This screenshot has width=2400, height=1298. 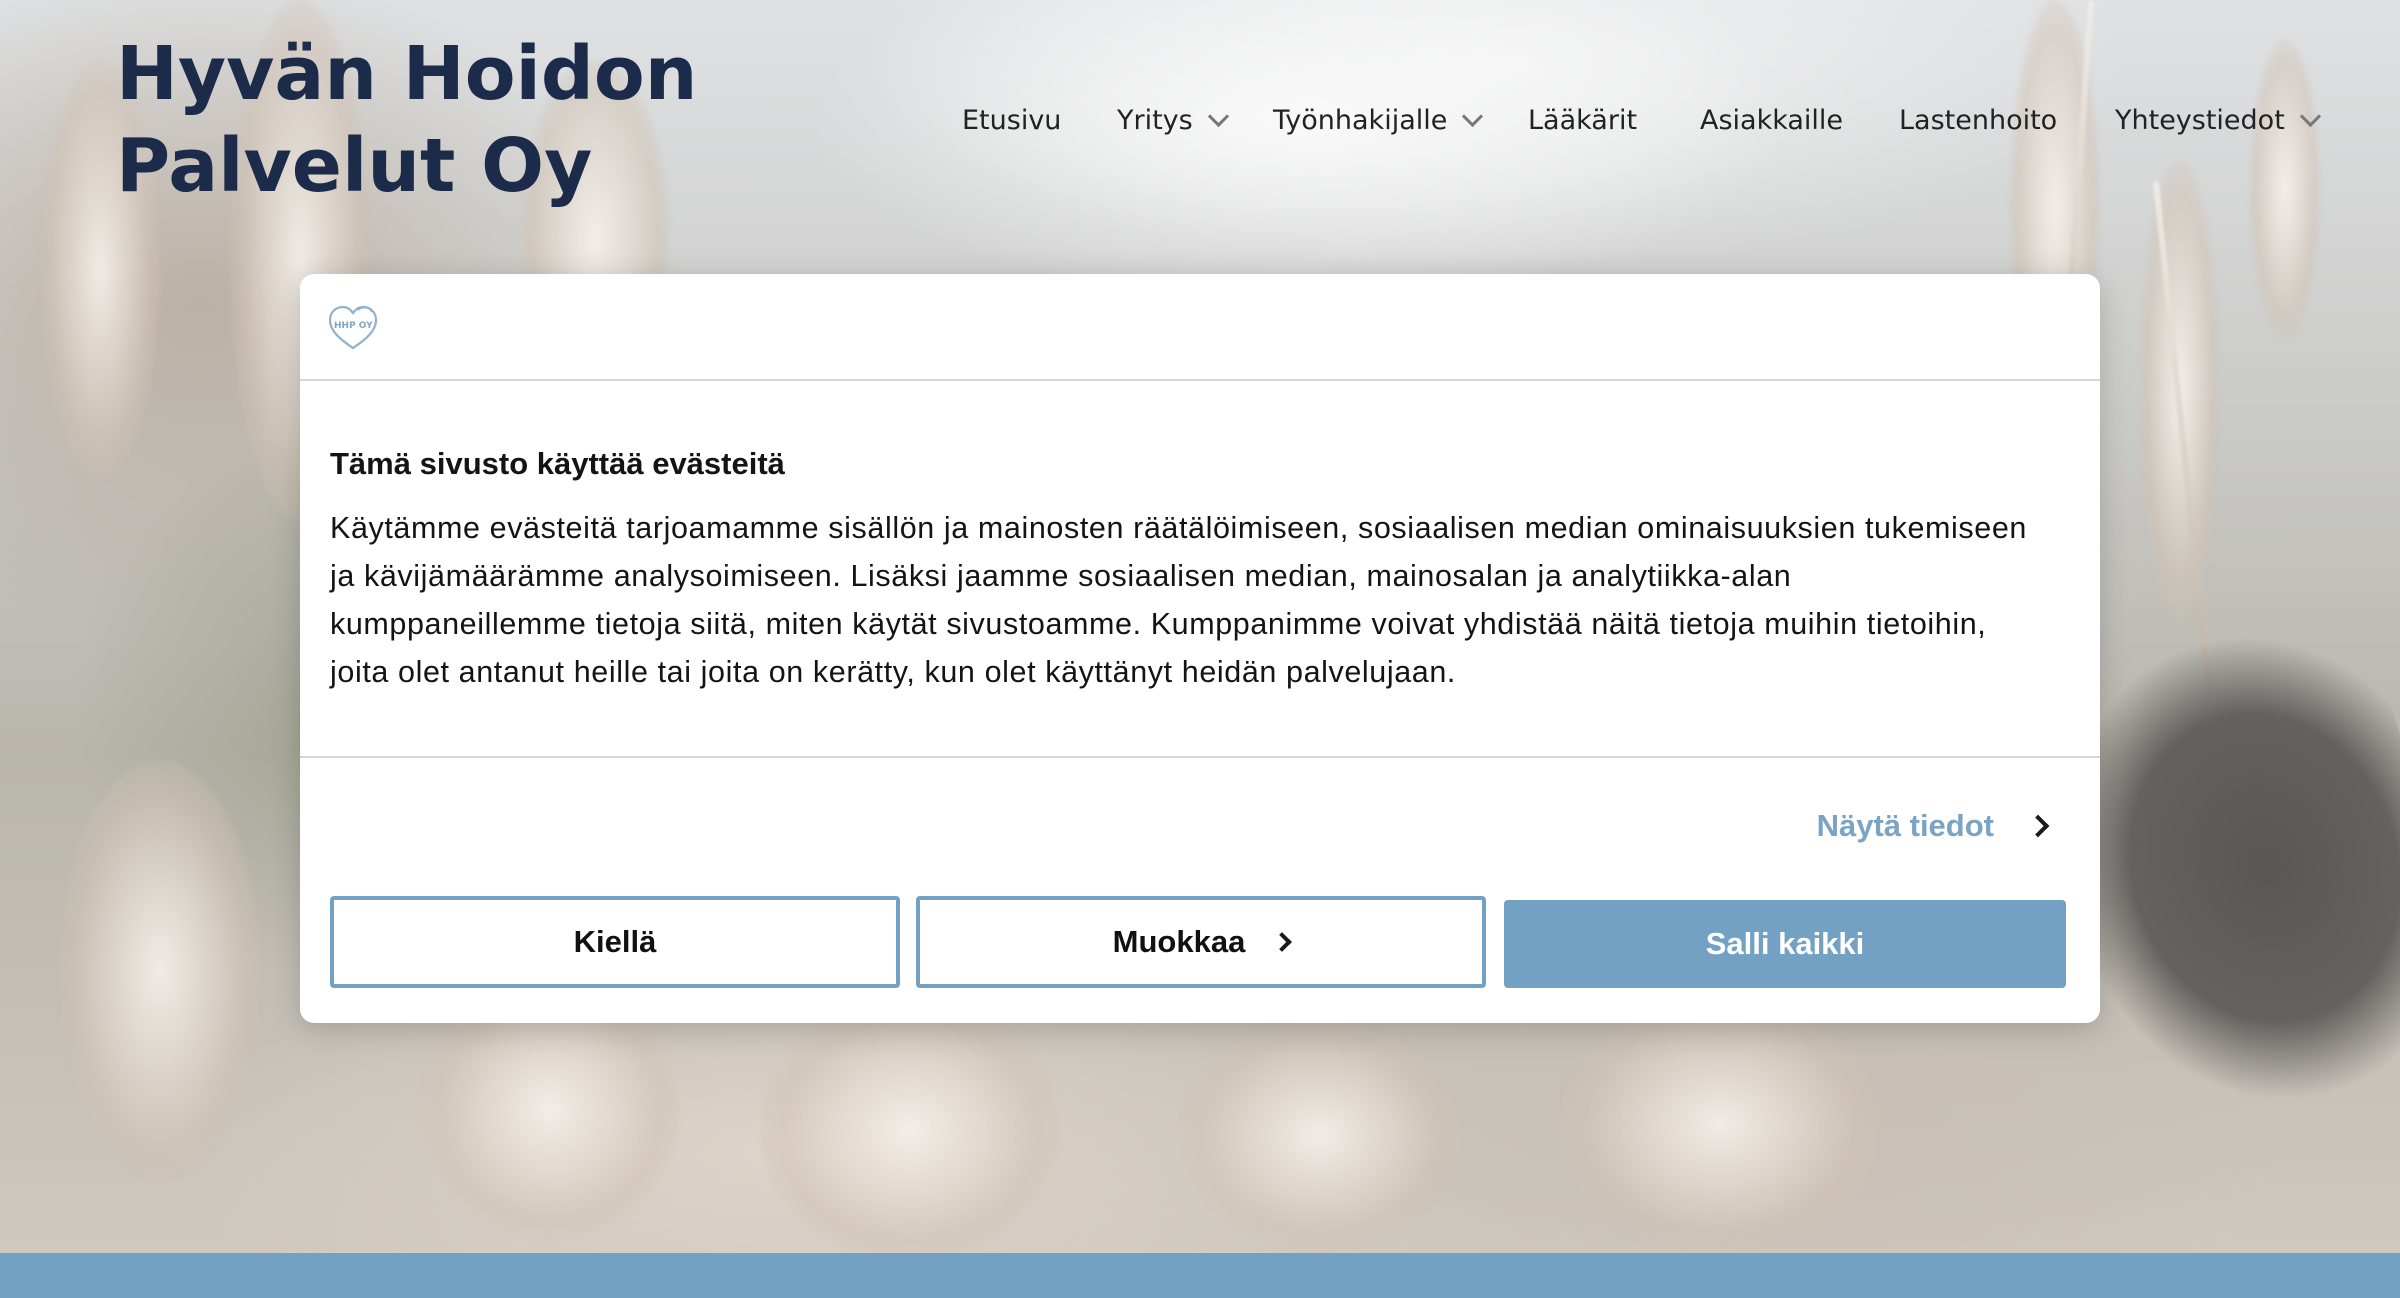 What do you see at coordinates (557, 463) in the screenshot?
I see `cookie-dialog-title: Tämä sivusto käyttää evästeitä` at bounding box center [557, 463].